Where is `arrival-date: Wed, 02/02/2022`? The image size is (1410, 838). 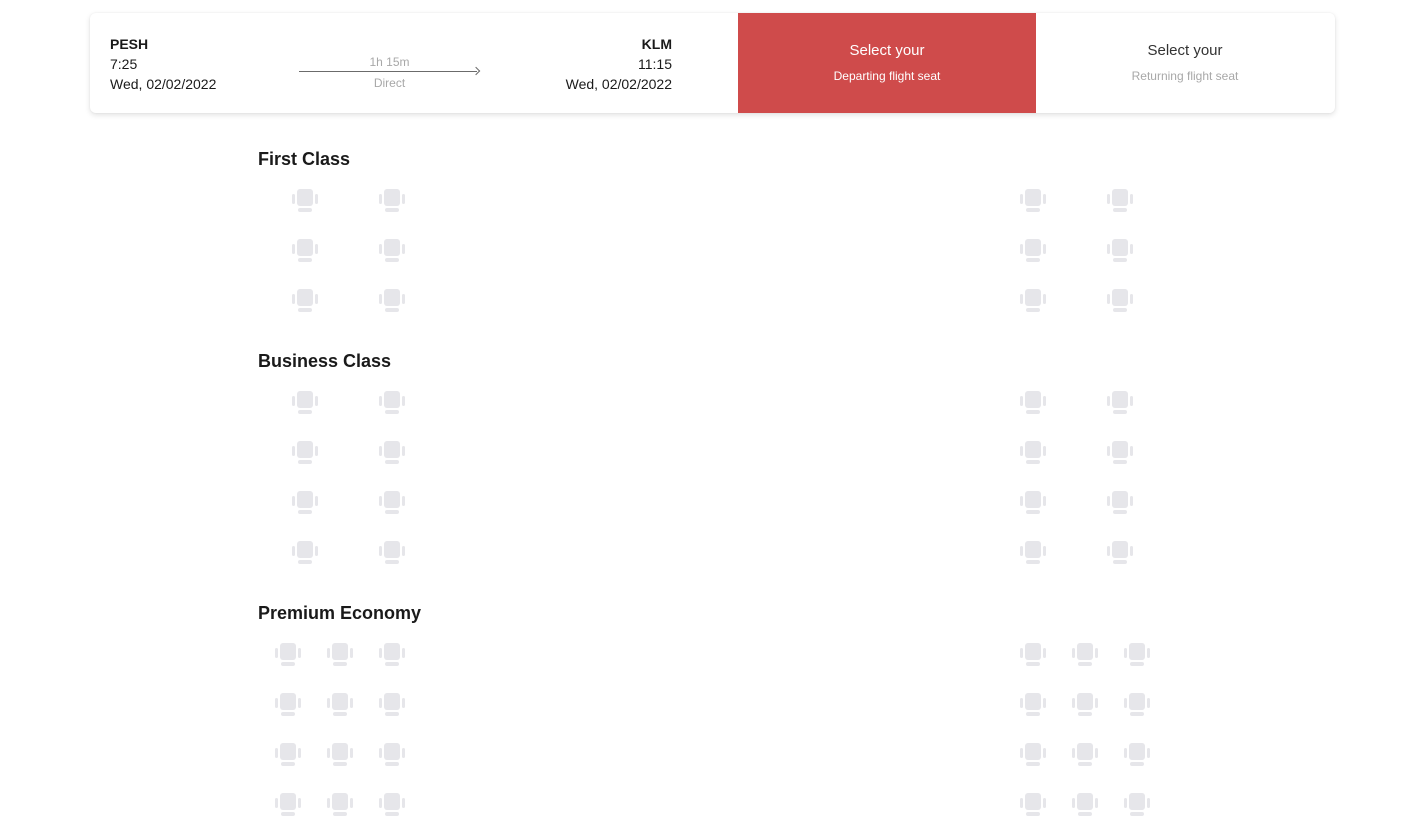 arrival-date: Wed, 02/02/2022 is located at coordinates (618, 84).